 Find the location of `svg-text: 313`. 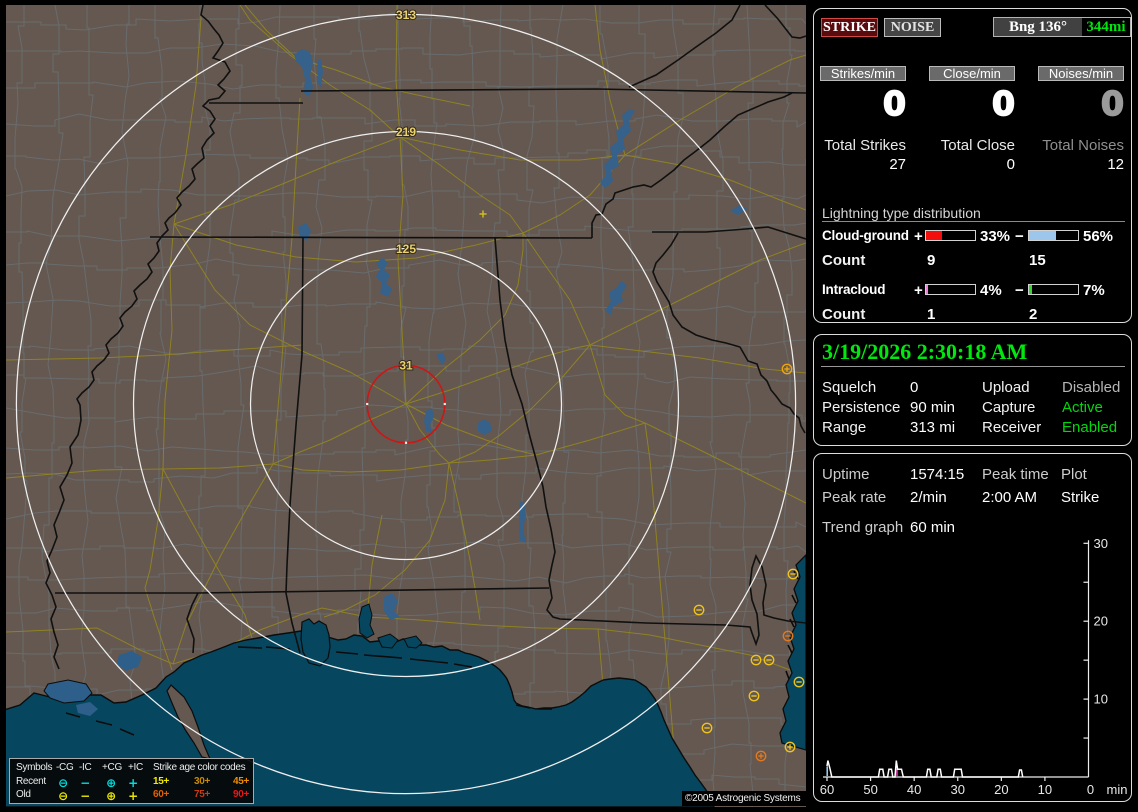

svg-text: 313 is located at coordinates (406, 15).